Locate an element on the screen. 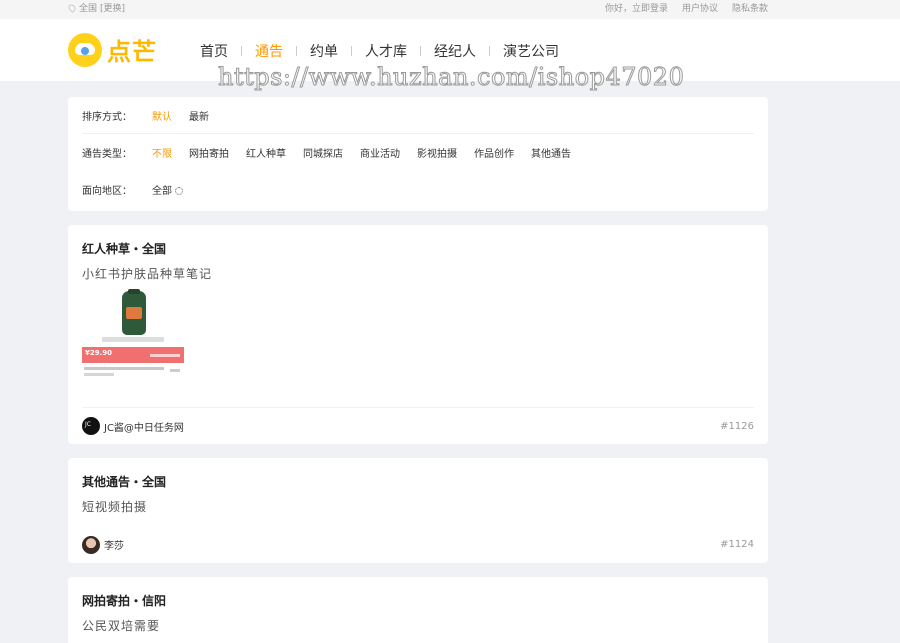 This screenshot has height=643, width=900. nav-item-orders: 约单 is located at coordinates (324, 51).